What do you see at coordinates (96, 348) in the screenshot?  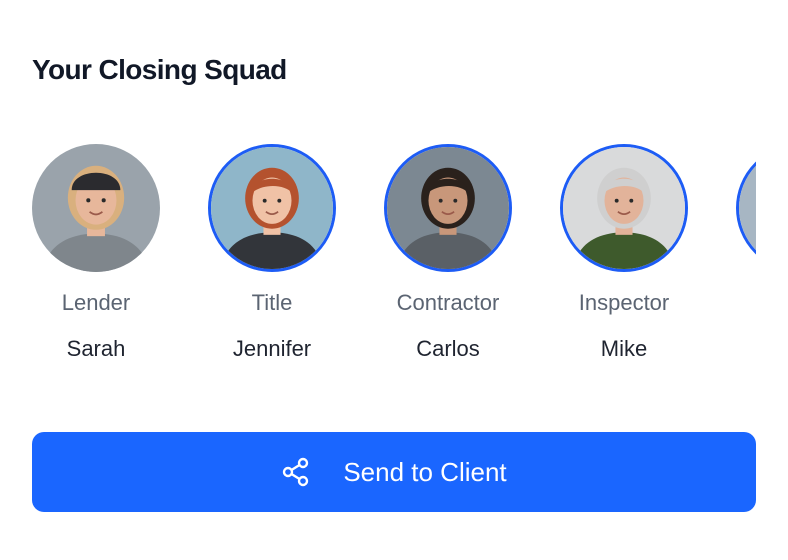 I see `member-name: Sarah` at bounding box center [96, 348].